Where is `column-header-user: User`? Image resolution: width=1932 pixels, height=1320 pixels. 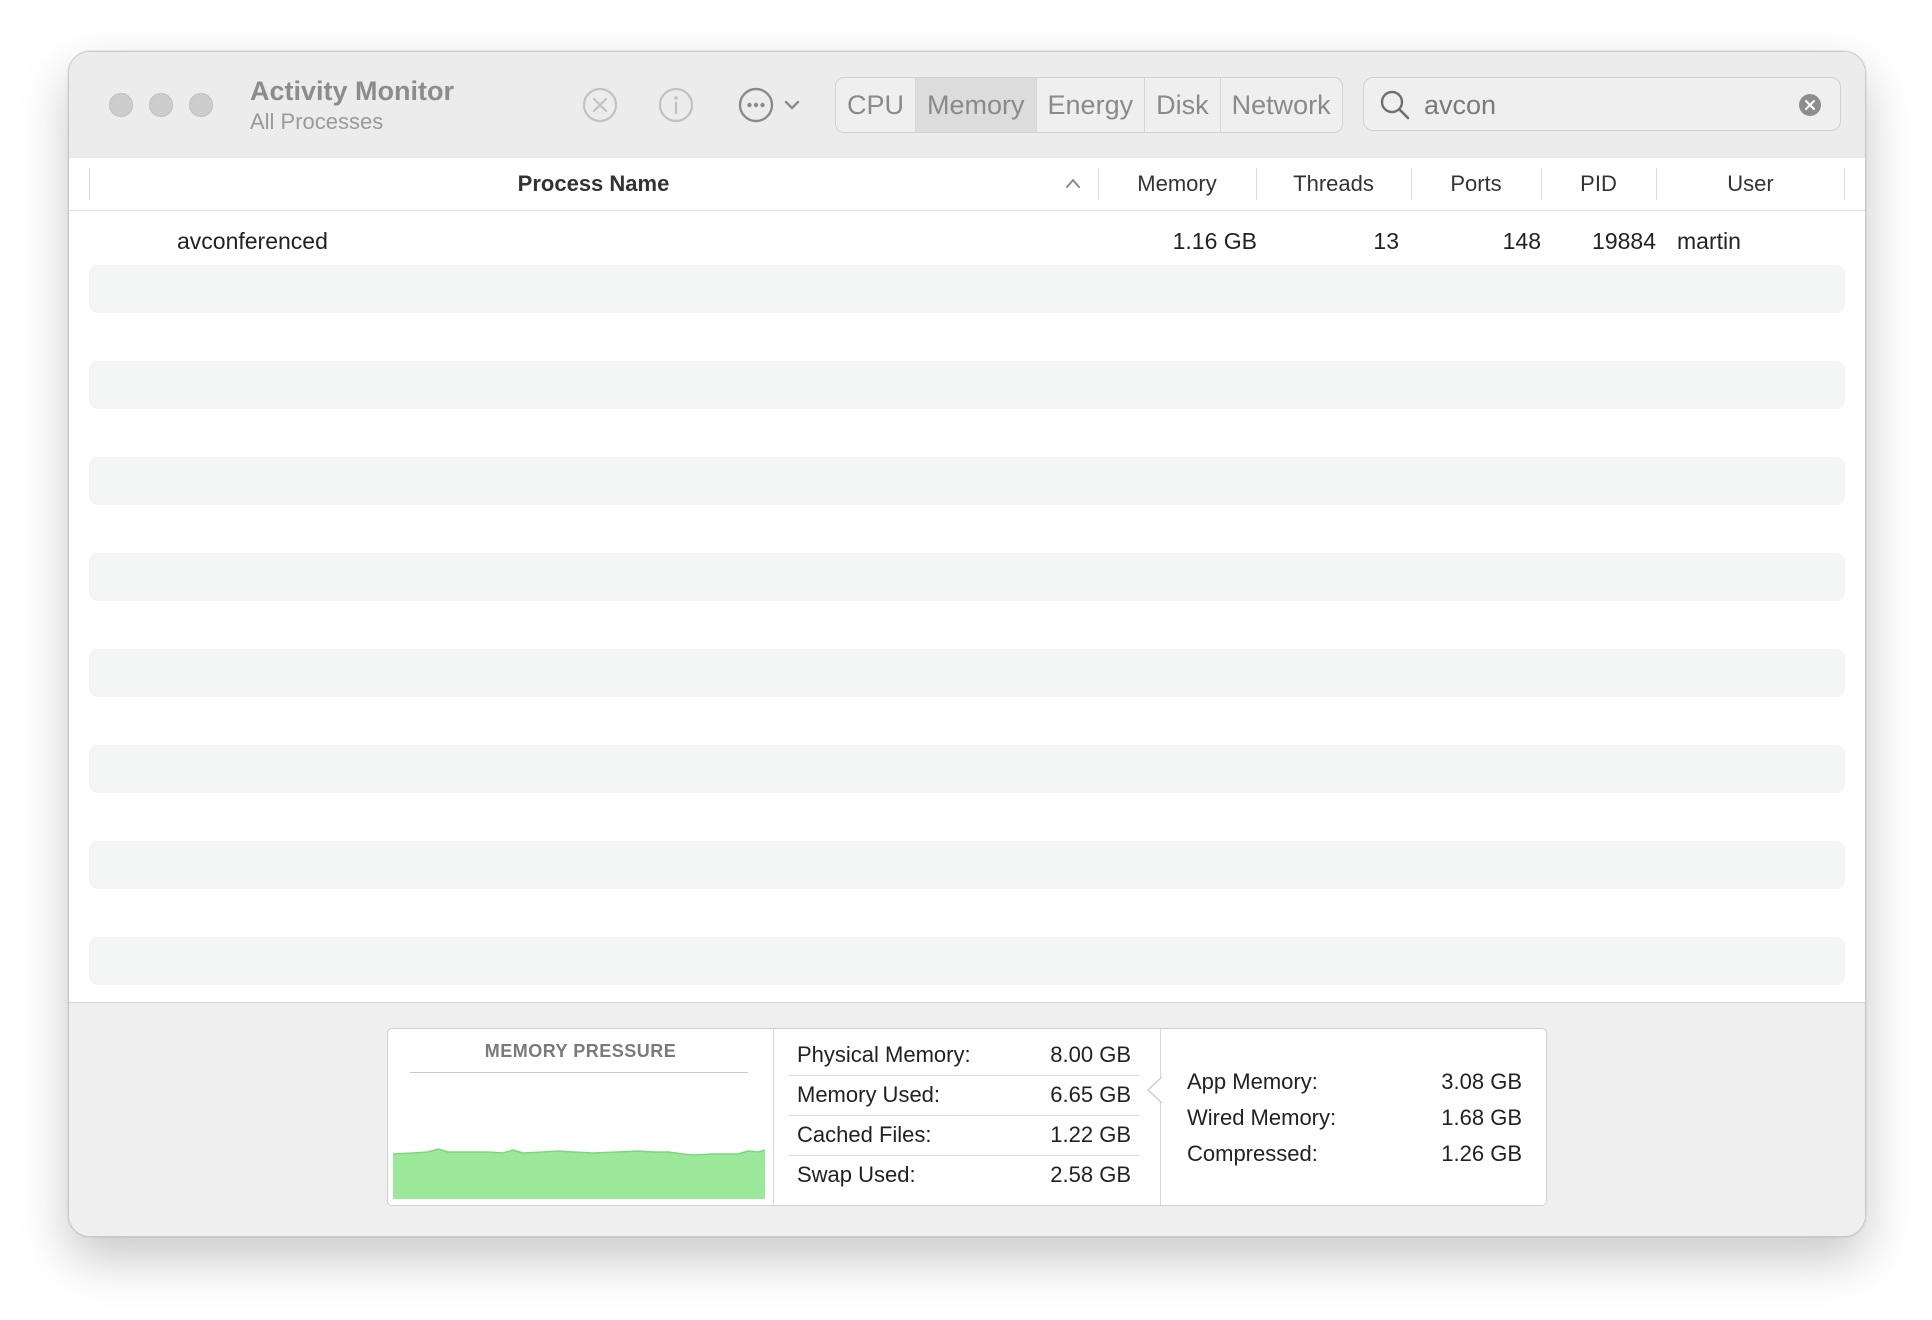 column-header-user: User is located at coordinates (1750, 184).